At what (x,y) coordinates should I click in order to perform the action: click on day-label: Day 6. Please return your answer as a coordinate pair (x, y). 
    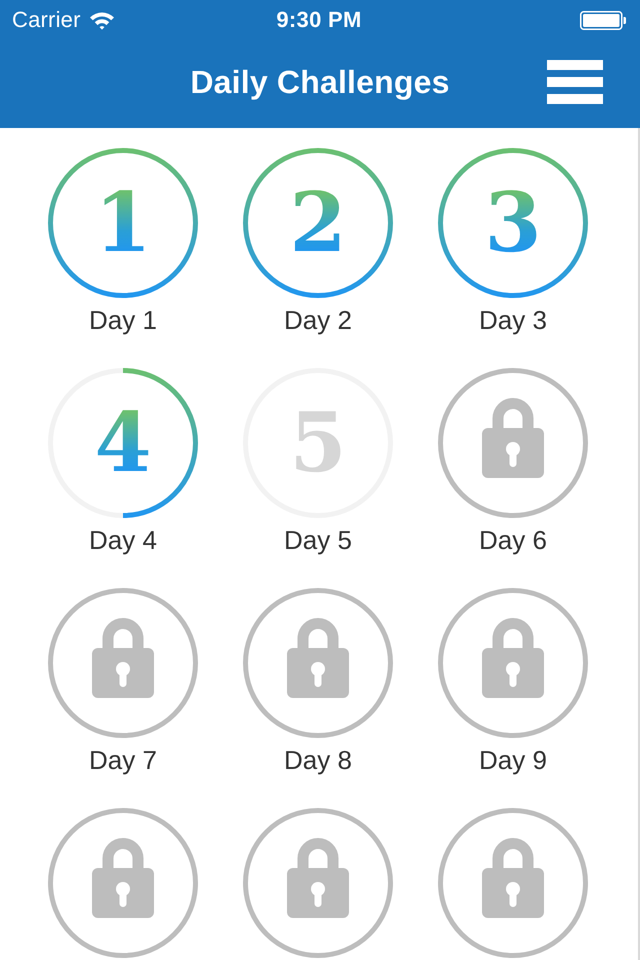
    Looking at the image, I should click on (513, 540).